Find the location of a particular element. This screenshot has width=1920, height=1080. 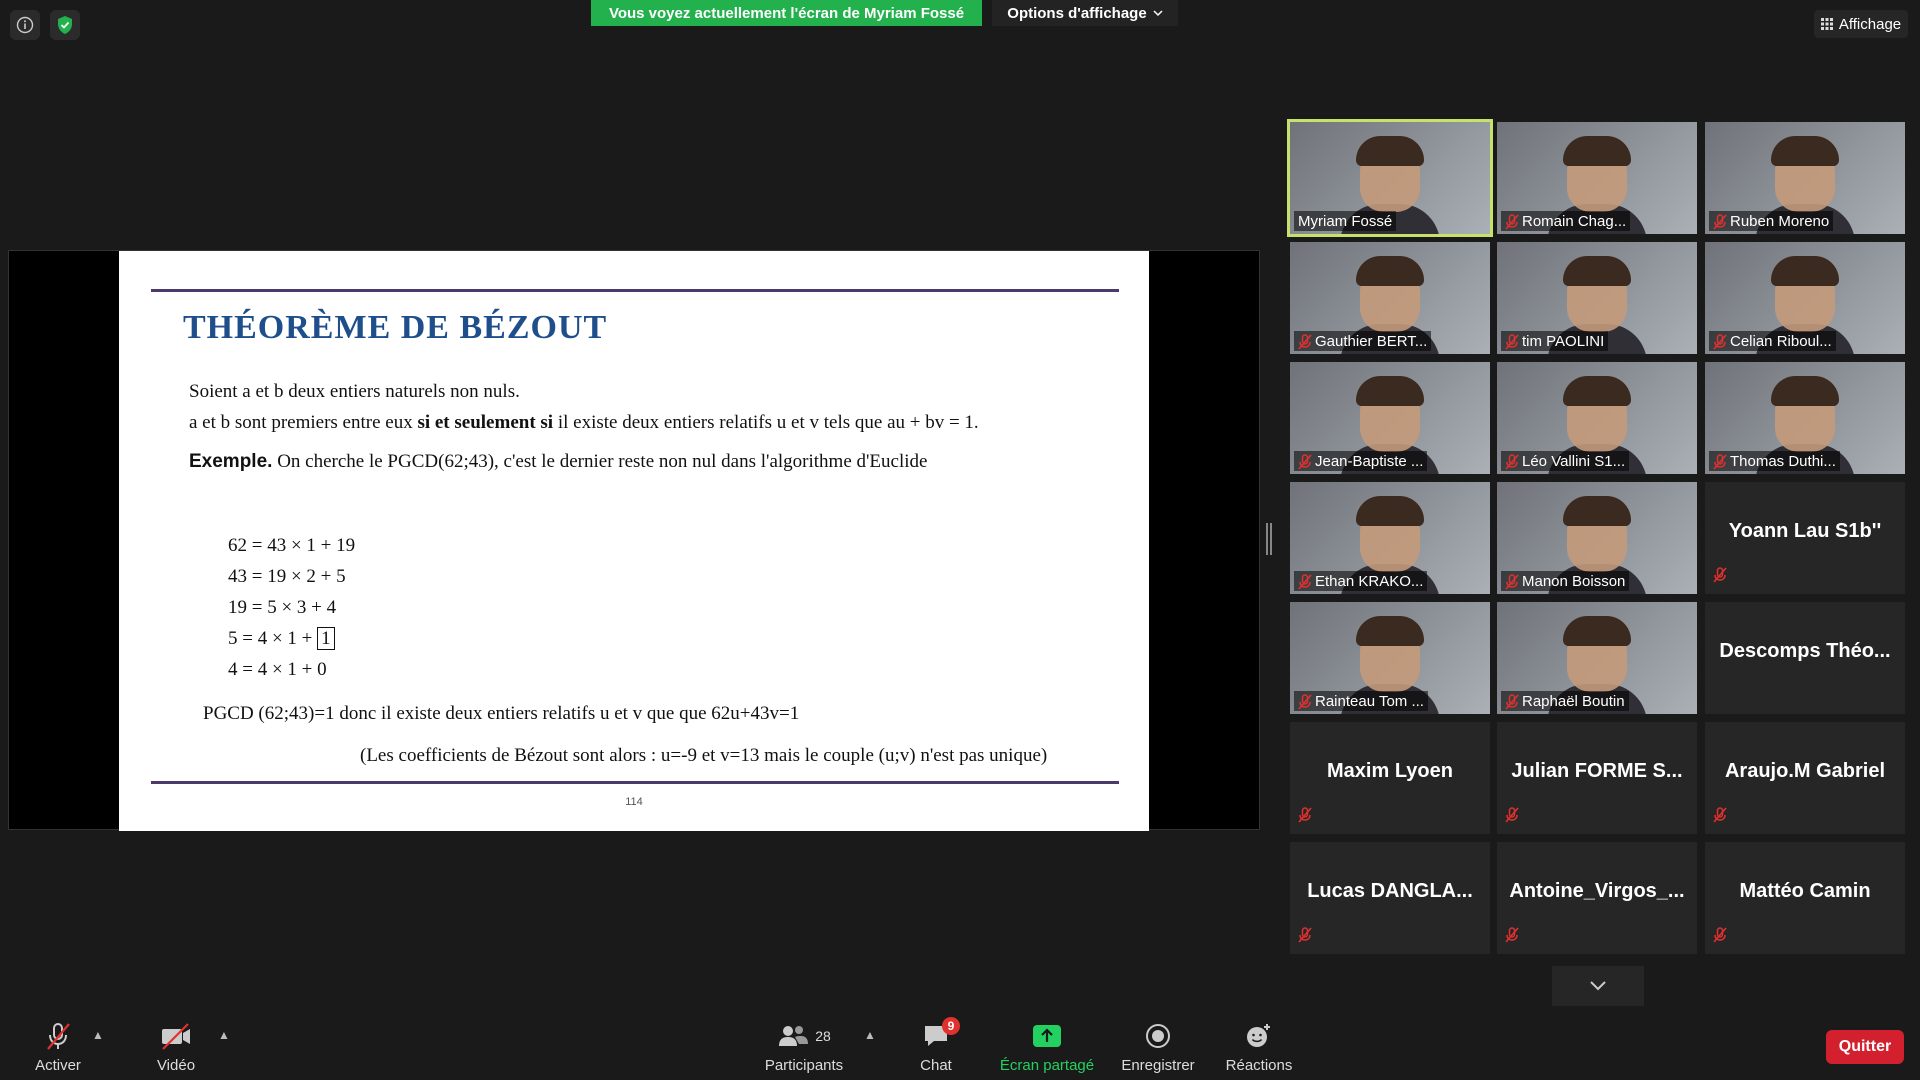

start-video-button: Vidéo is located at coordinates (176, 1050).